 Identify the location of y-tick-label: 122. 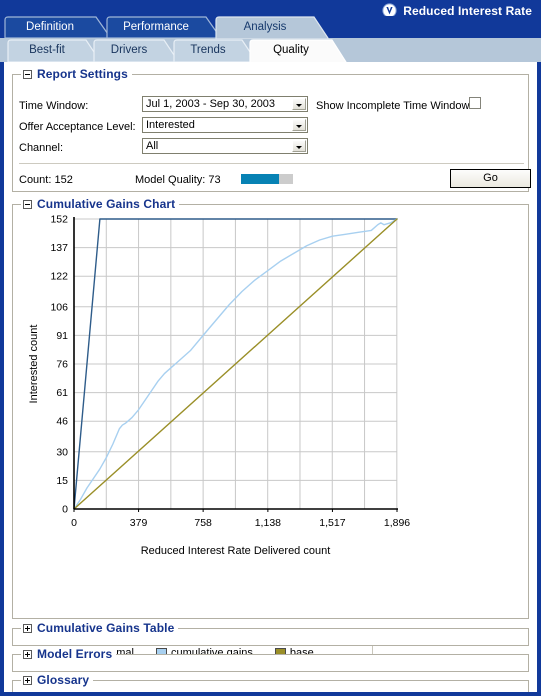
(59, 277).